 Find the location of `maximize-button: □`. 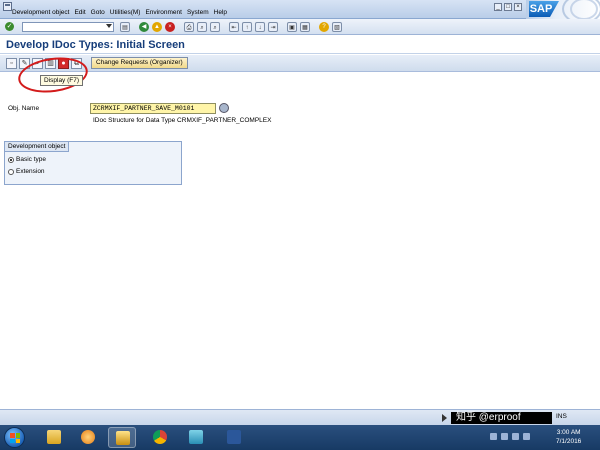

maximize-button: □ is located at coordinates (508, 7).